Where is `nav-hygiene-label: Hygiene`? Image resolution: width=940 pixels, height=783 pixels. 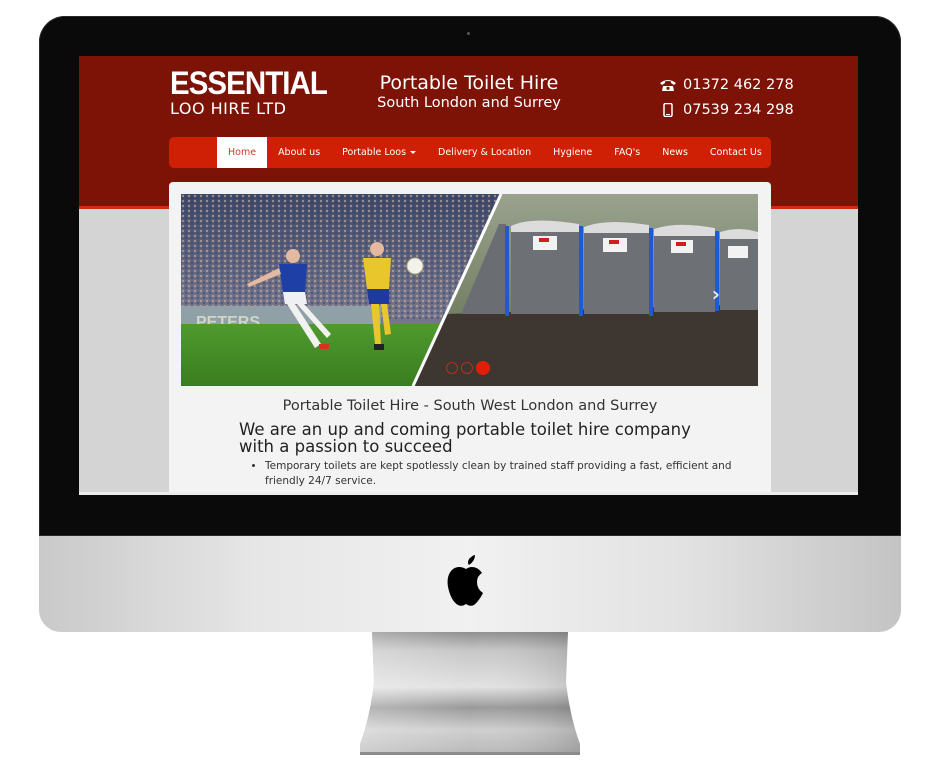
nav-hygiene-label: Hygiene is located at coordinates (573, 152).